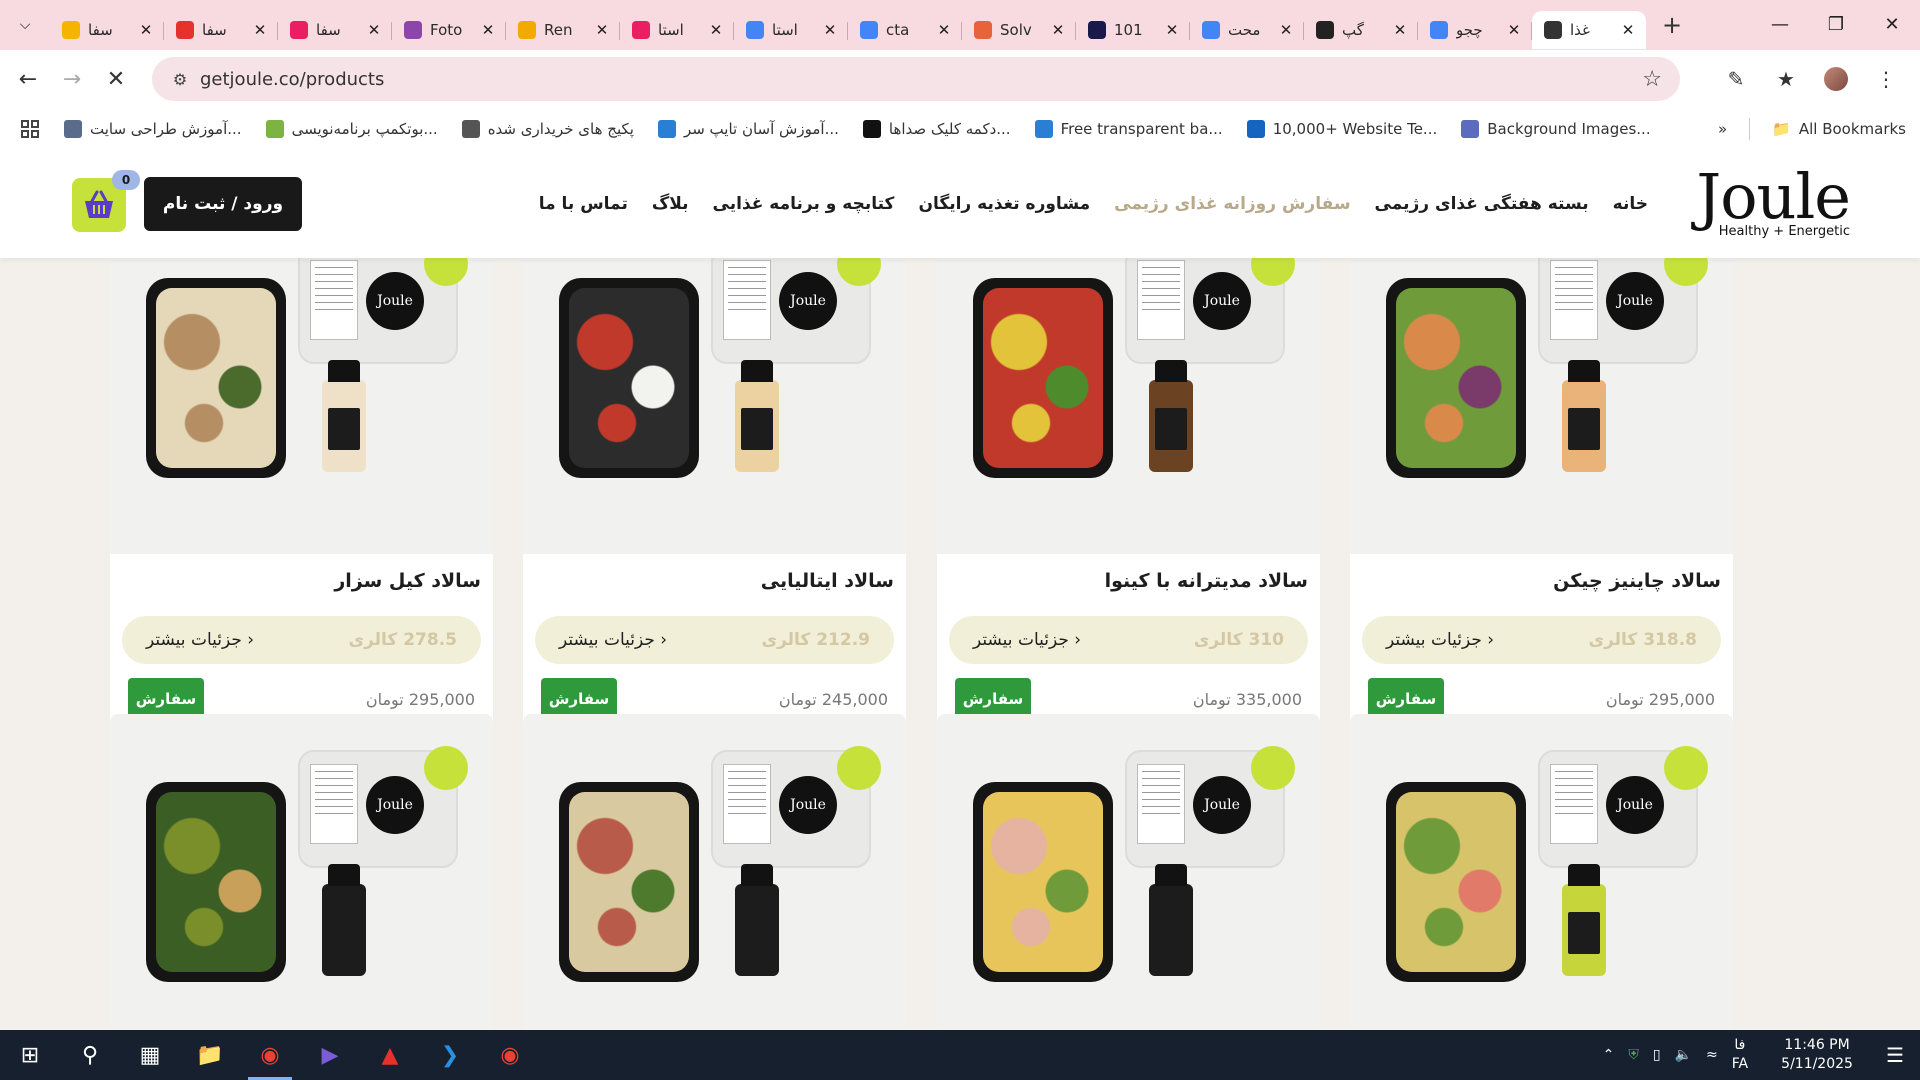  Describe the element at coordinates (1740, 1055) in the screenshot. I see `language-indicator: فا FA` at that location.